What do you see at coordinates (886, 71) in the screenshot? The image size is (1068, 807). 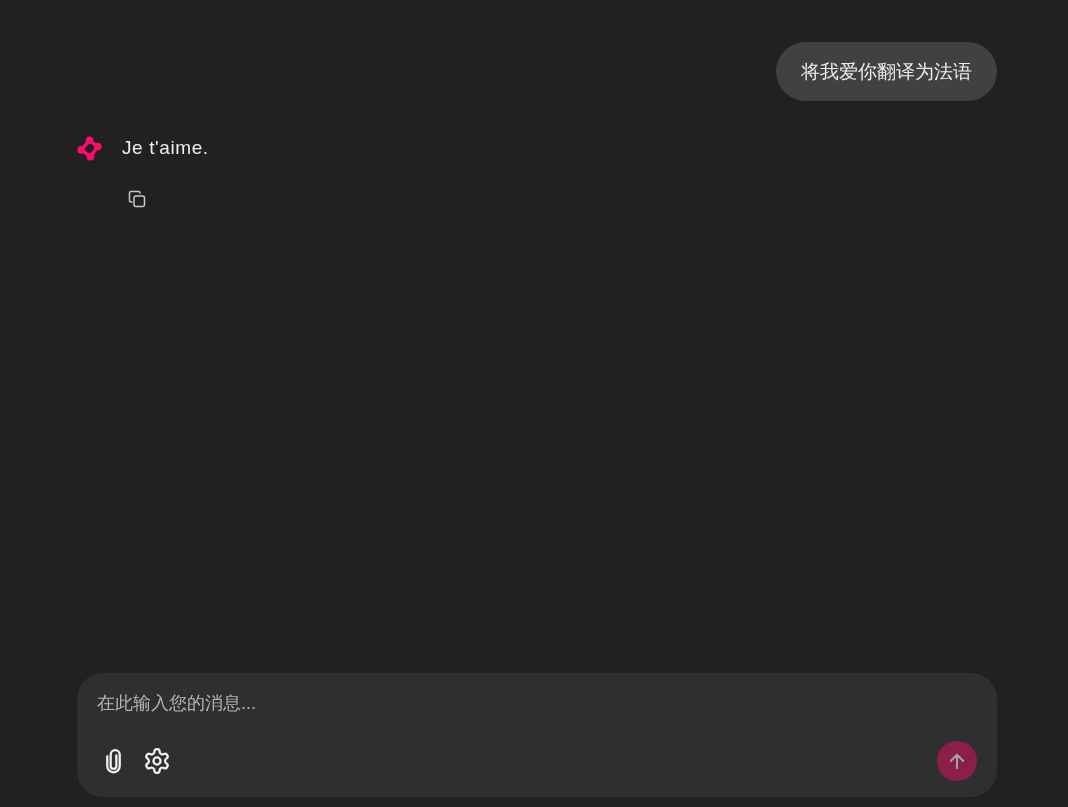 I see `user-message-bubble: 将我爱你翻译为法语` at bounding box center [886, 71].